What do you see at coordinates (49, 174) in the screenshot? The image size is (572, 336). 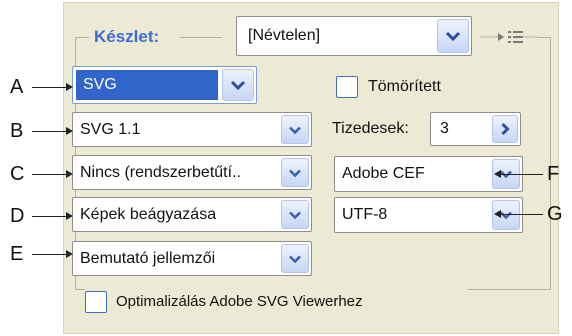 I see `callout-c-line` at bounding box center [49, 174].